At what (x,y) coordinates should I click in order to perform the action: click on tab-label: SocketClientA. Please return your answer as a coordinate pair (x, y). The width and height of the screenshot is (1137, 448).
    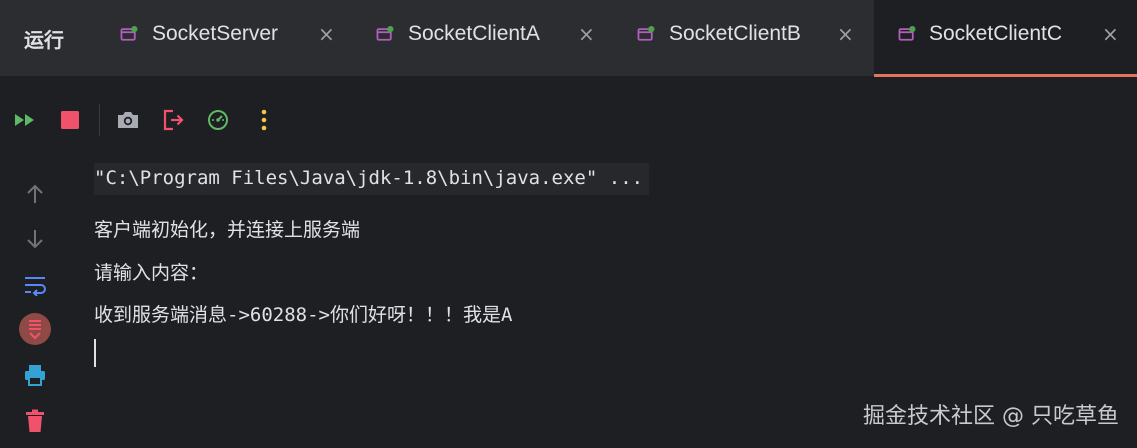
    Looking at the image, I should click on (474, 33).